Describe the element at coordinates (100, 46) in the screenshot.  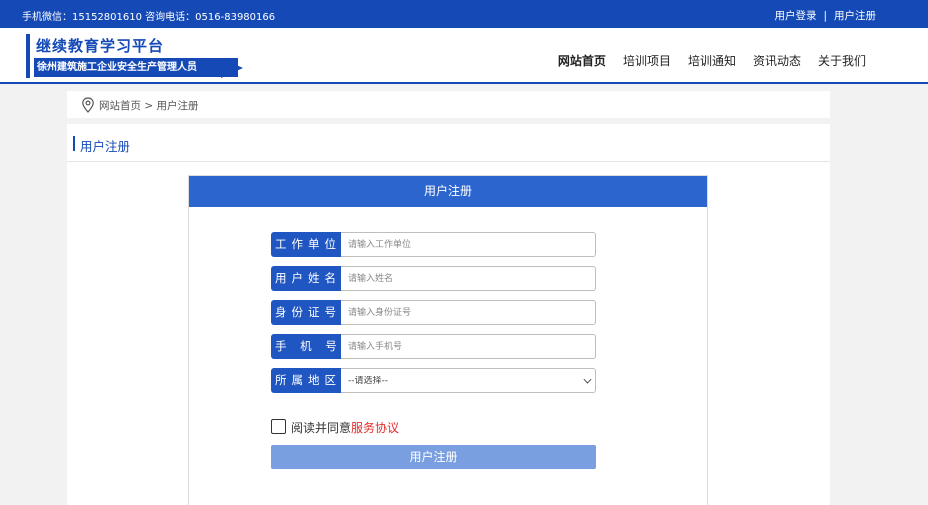
I see `logo-title: 继续教育学习平台` at that location.